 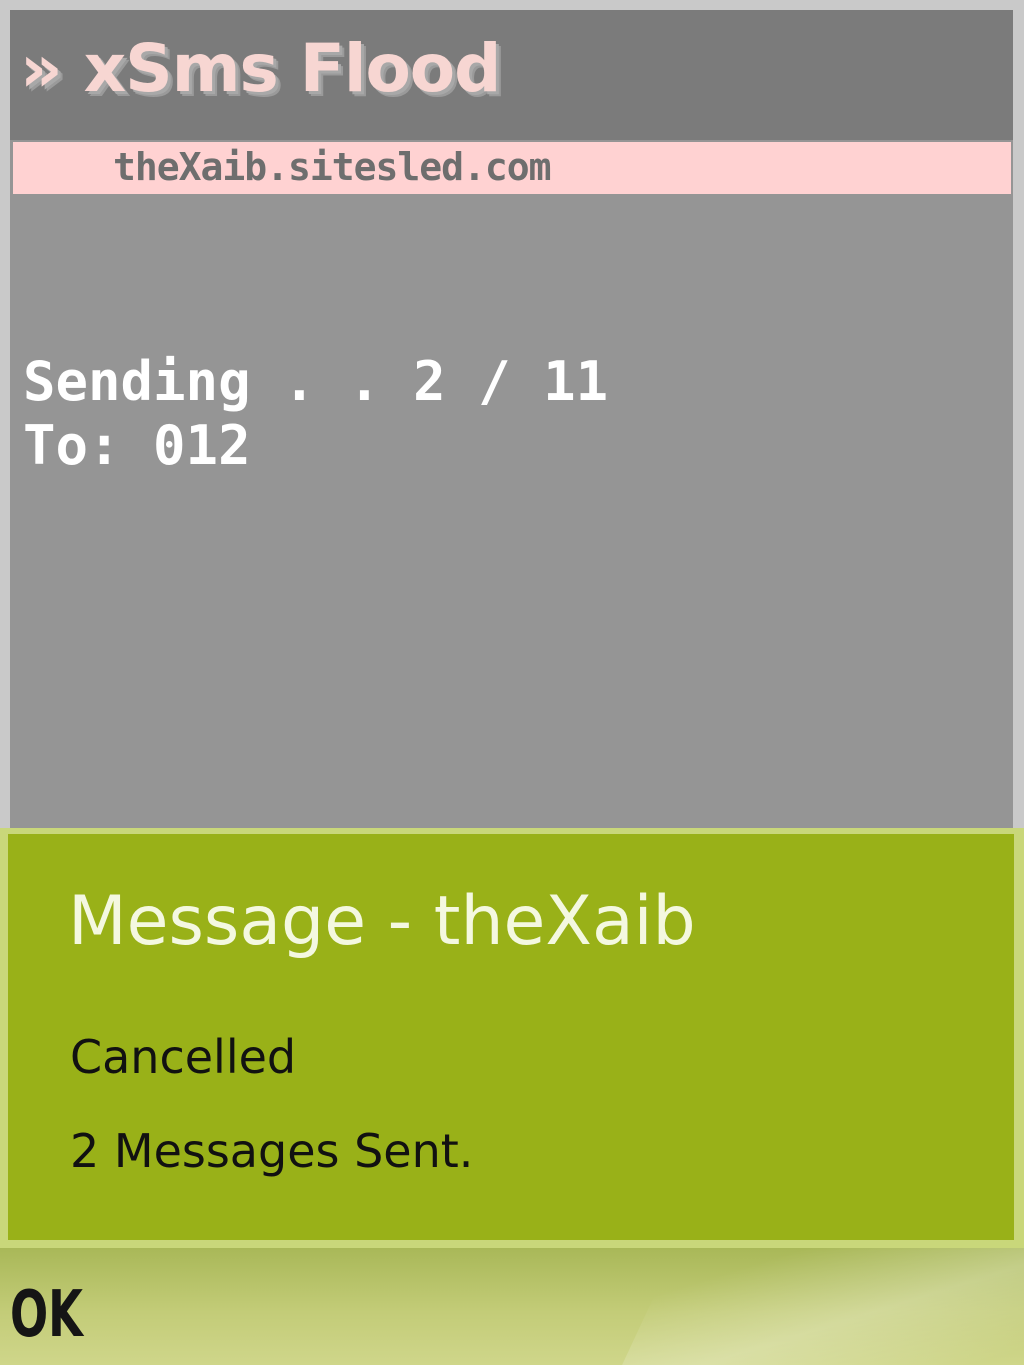 What do you see at coordinates (260, 68) in the screenshot?
I see `app-title: » xSms Flood` at bounding box center [260, 68].